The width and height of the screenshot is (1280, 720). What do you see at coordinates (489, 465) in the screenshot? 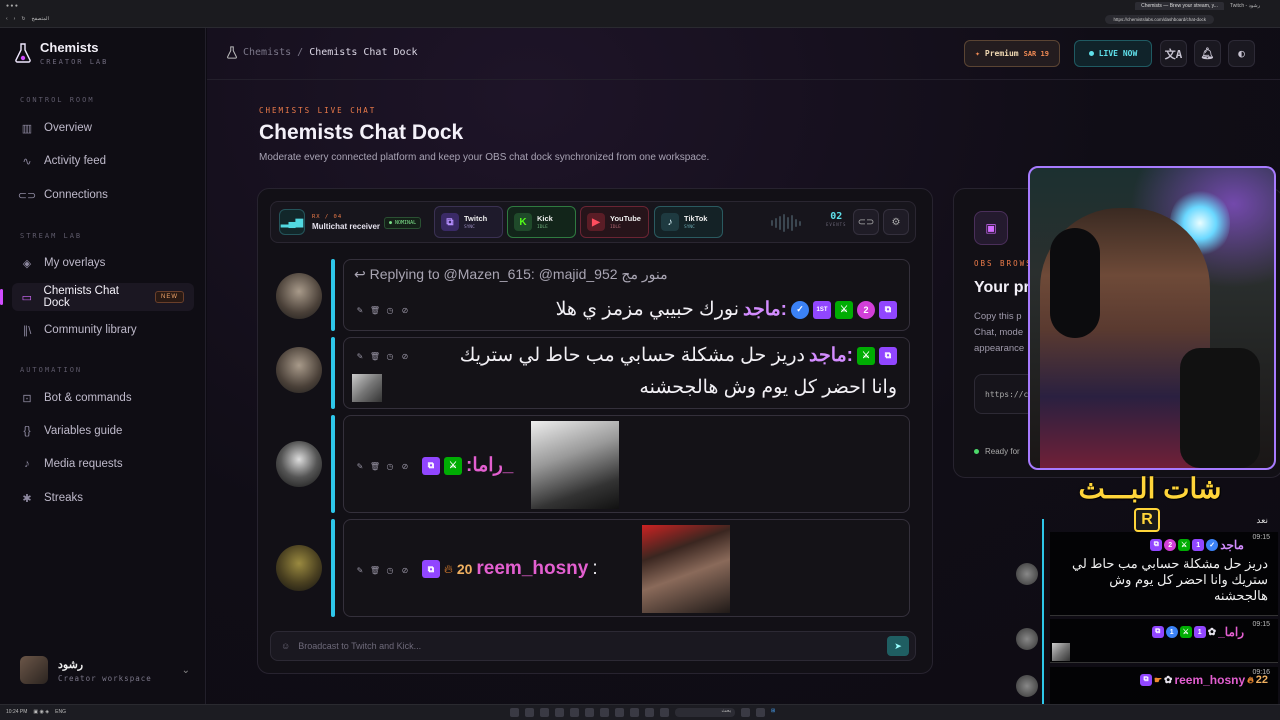
I see `message-username: _راما:` at bounding box center [489, 465].